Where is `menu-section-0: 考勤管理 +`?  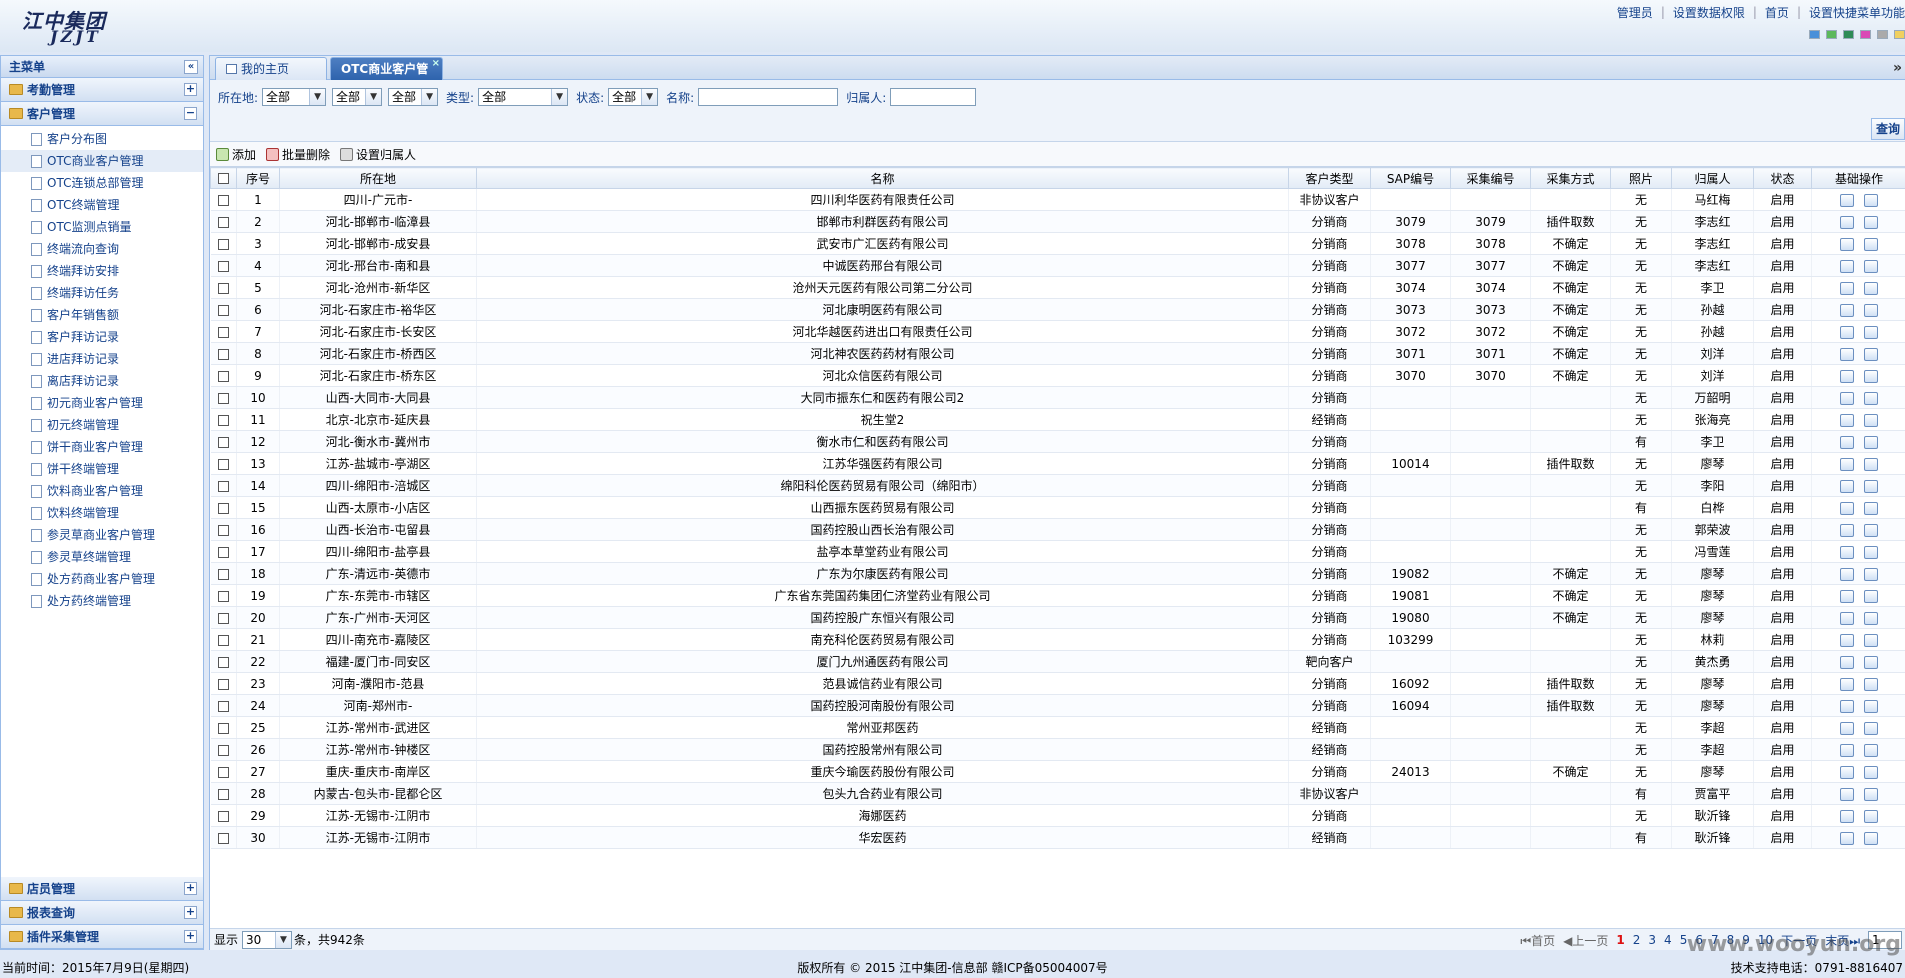
menu-section-0: 考勤管理 + is located at coordinates (102, 90).